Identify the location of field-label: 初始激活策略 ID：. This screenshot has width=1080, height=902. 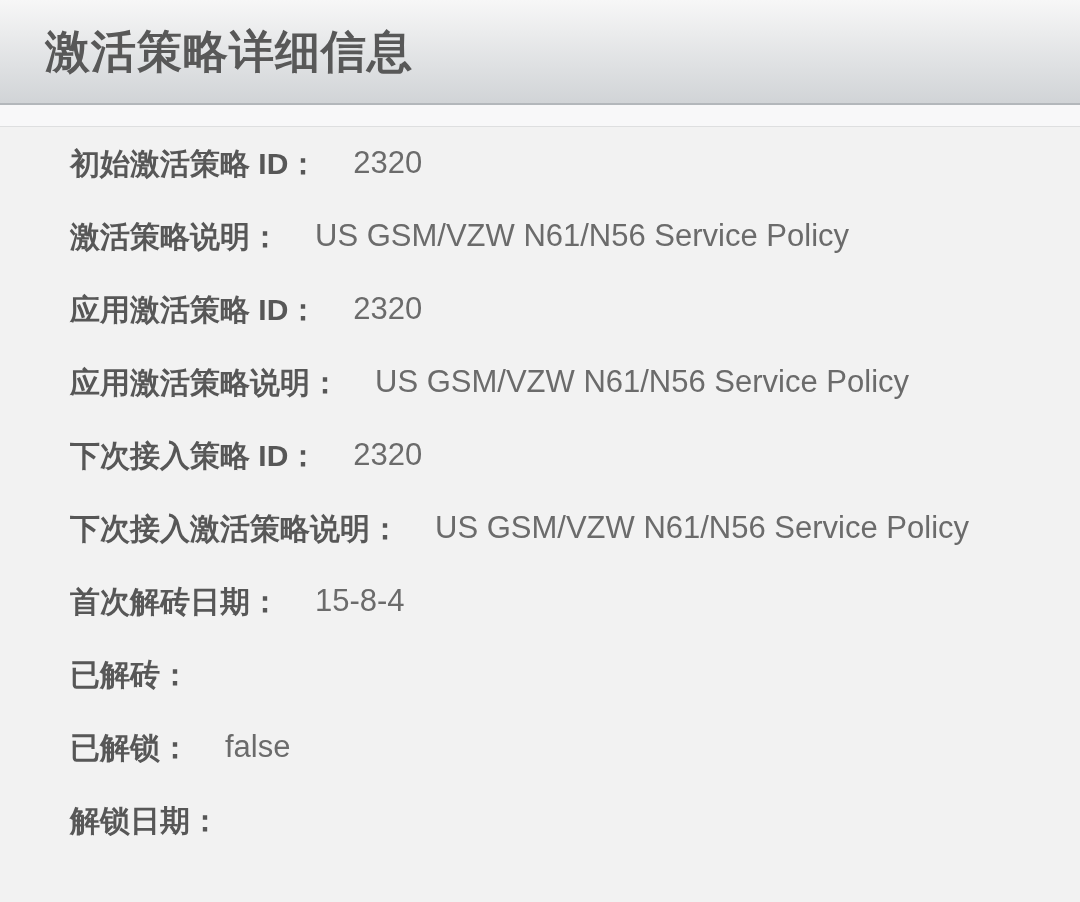
(194, 164).